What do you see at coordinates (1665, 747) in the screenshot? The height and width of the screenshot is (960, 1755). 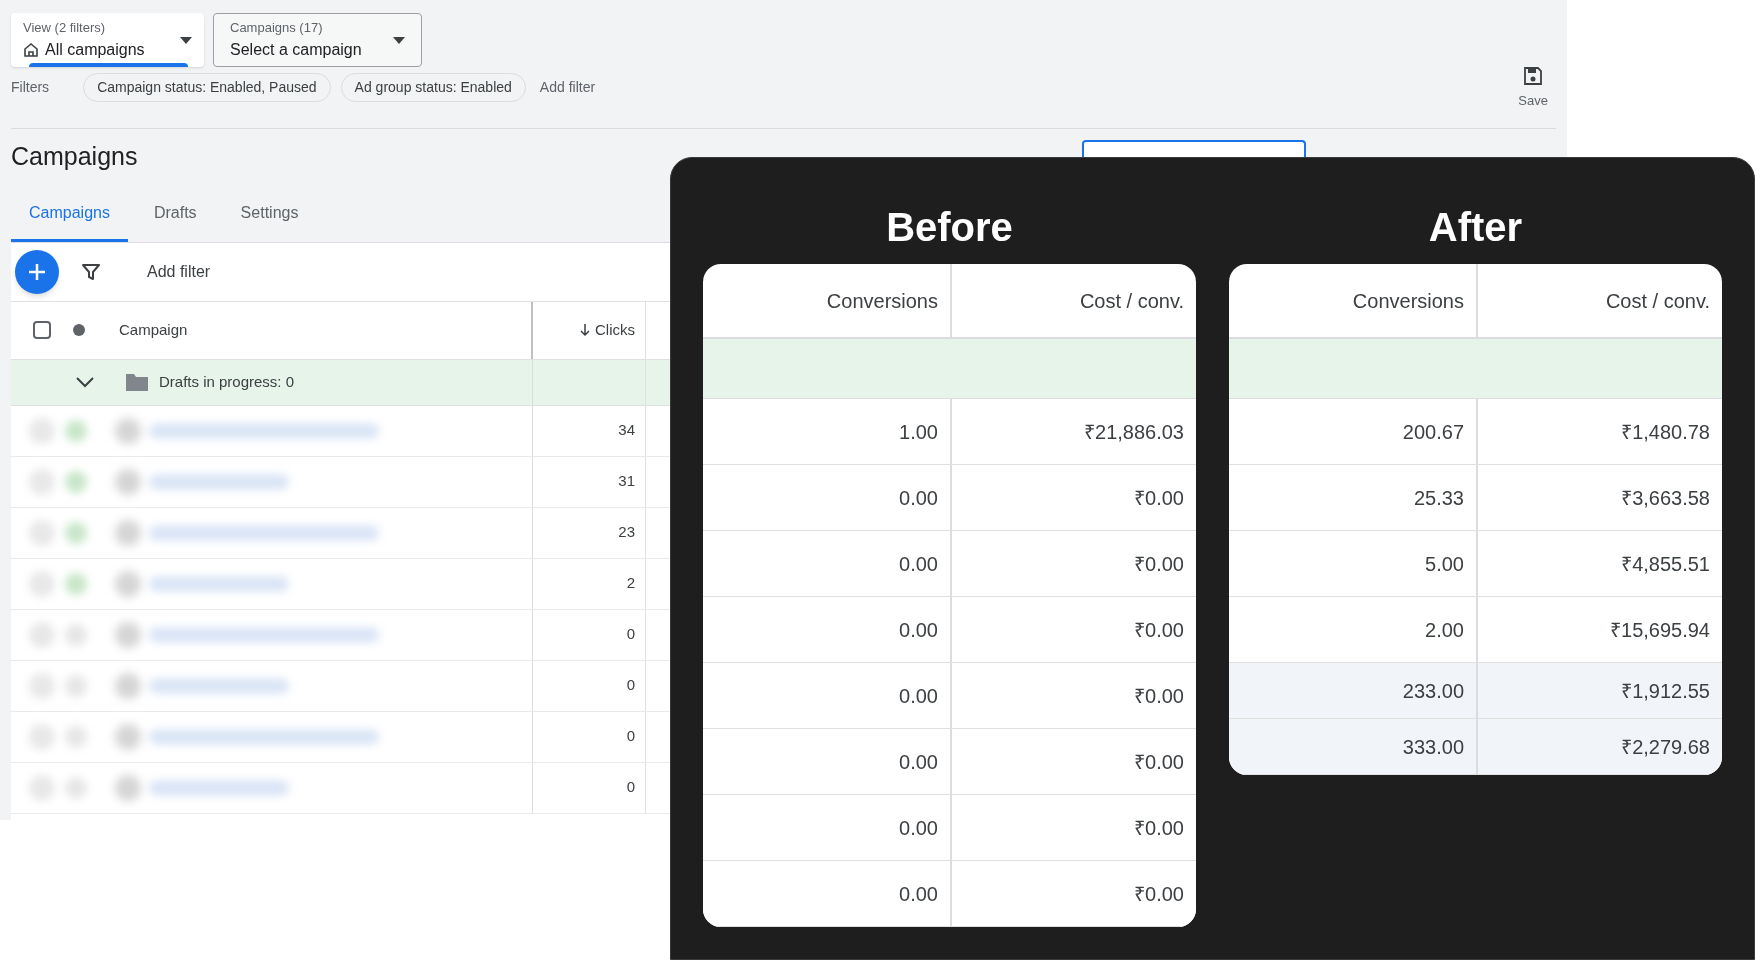 I see `table-cell-text: ₹2,279.68` at bounding box center [1665, 747].